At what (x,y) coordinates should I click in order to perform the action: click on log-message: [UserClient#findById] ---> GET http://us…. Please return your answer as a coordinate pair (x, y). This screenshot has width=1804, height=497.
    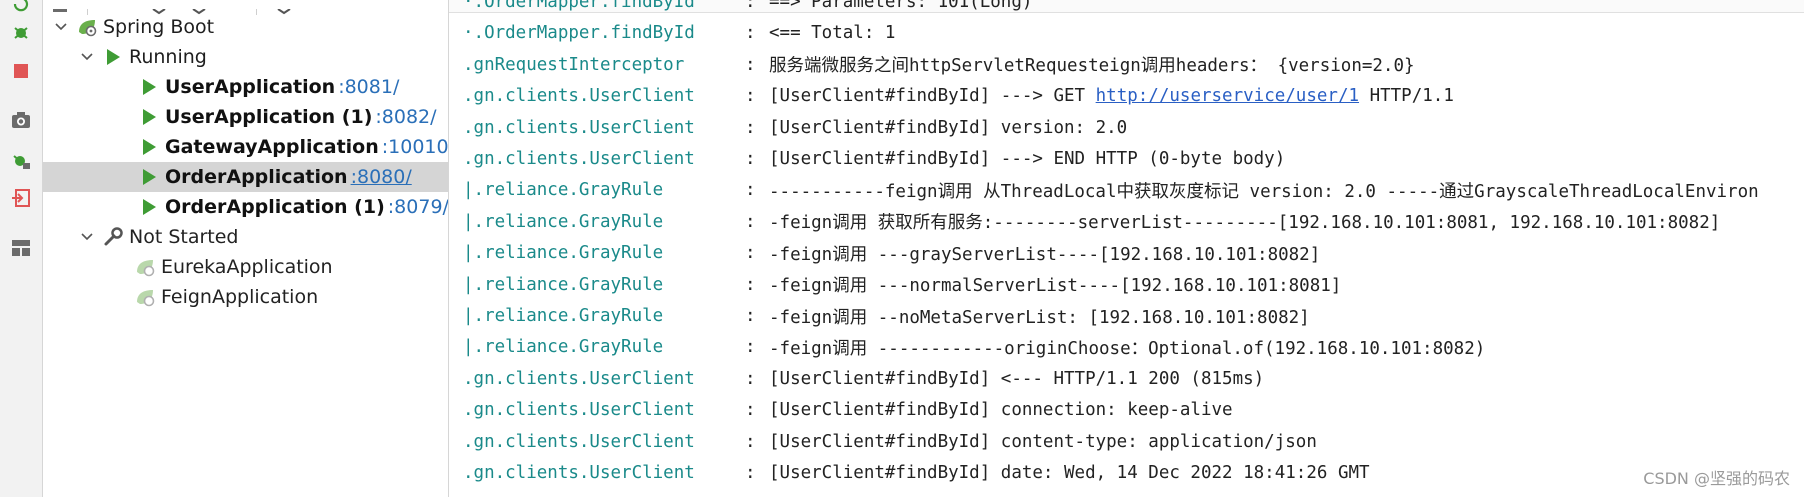
    Looking at the image, I should click on (1111, 96).